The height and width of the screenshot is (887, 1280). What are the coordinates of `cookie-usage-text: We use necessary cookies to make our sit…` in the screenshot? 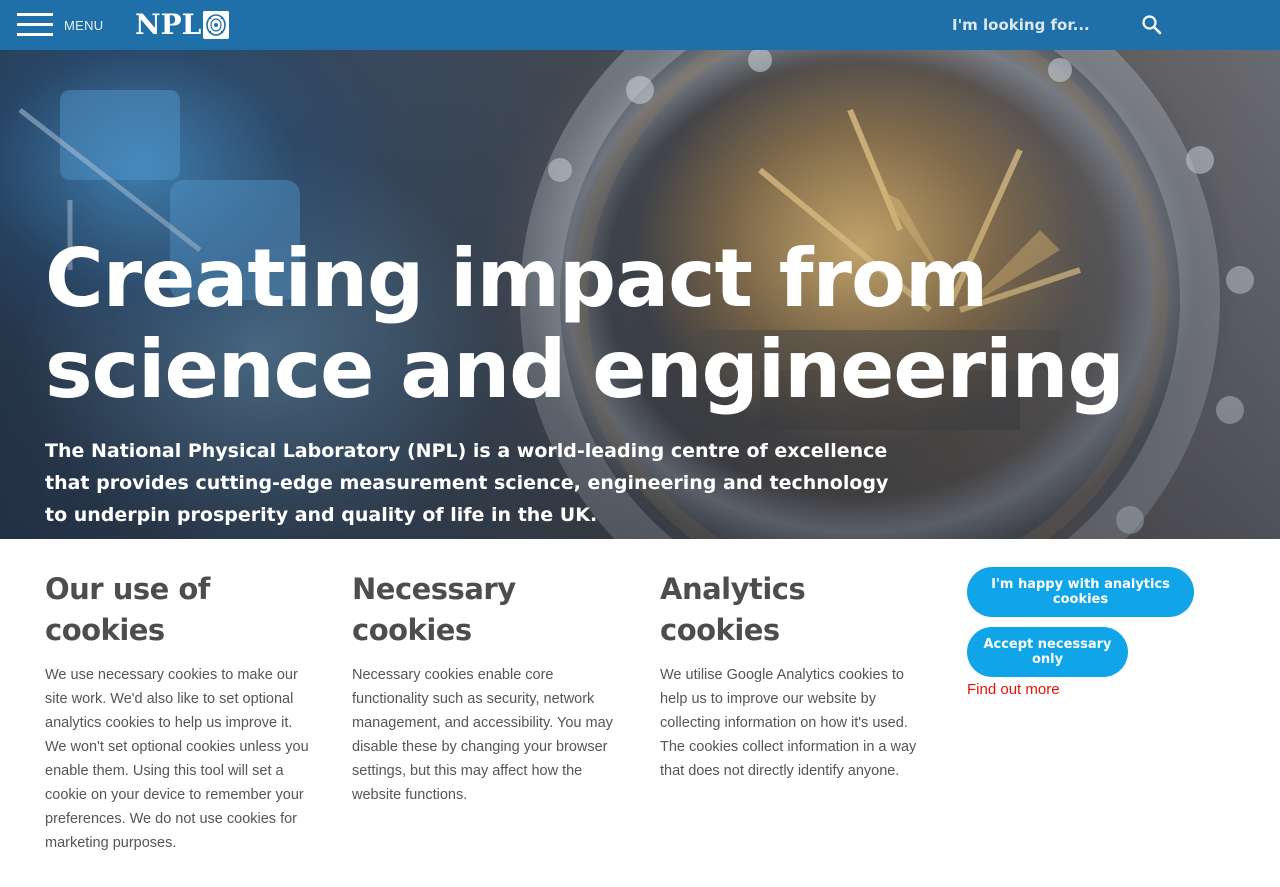 It's located at (177, 759).